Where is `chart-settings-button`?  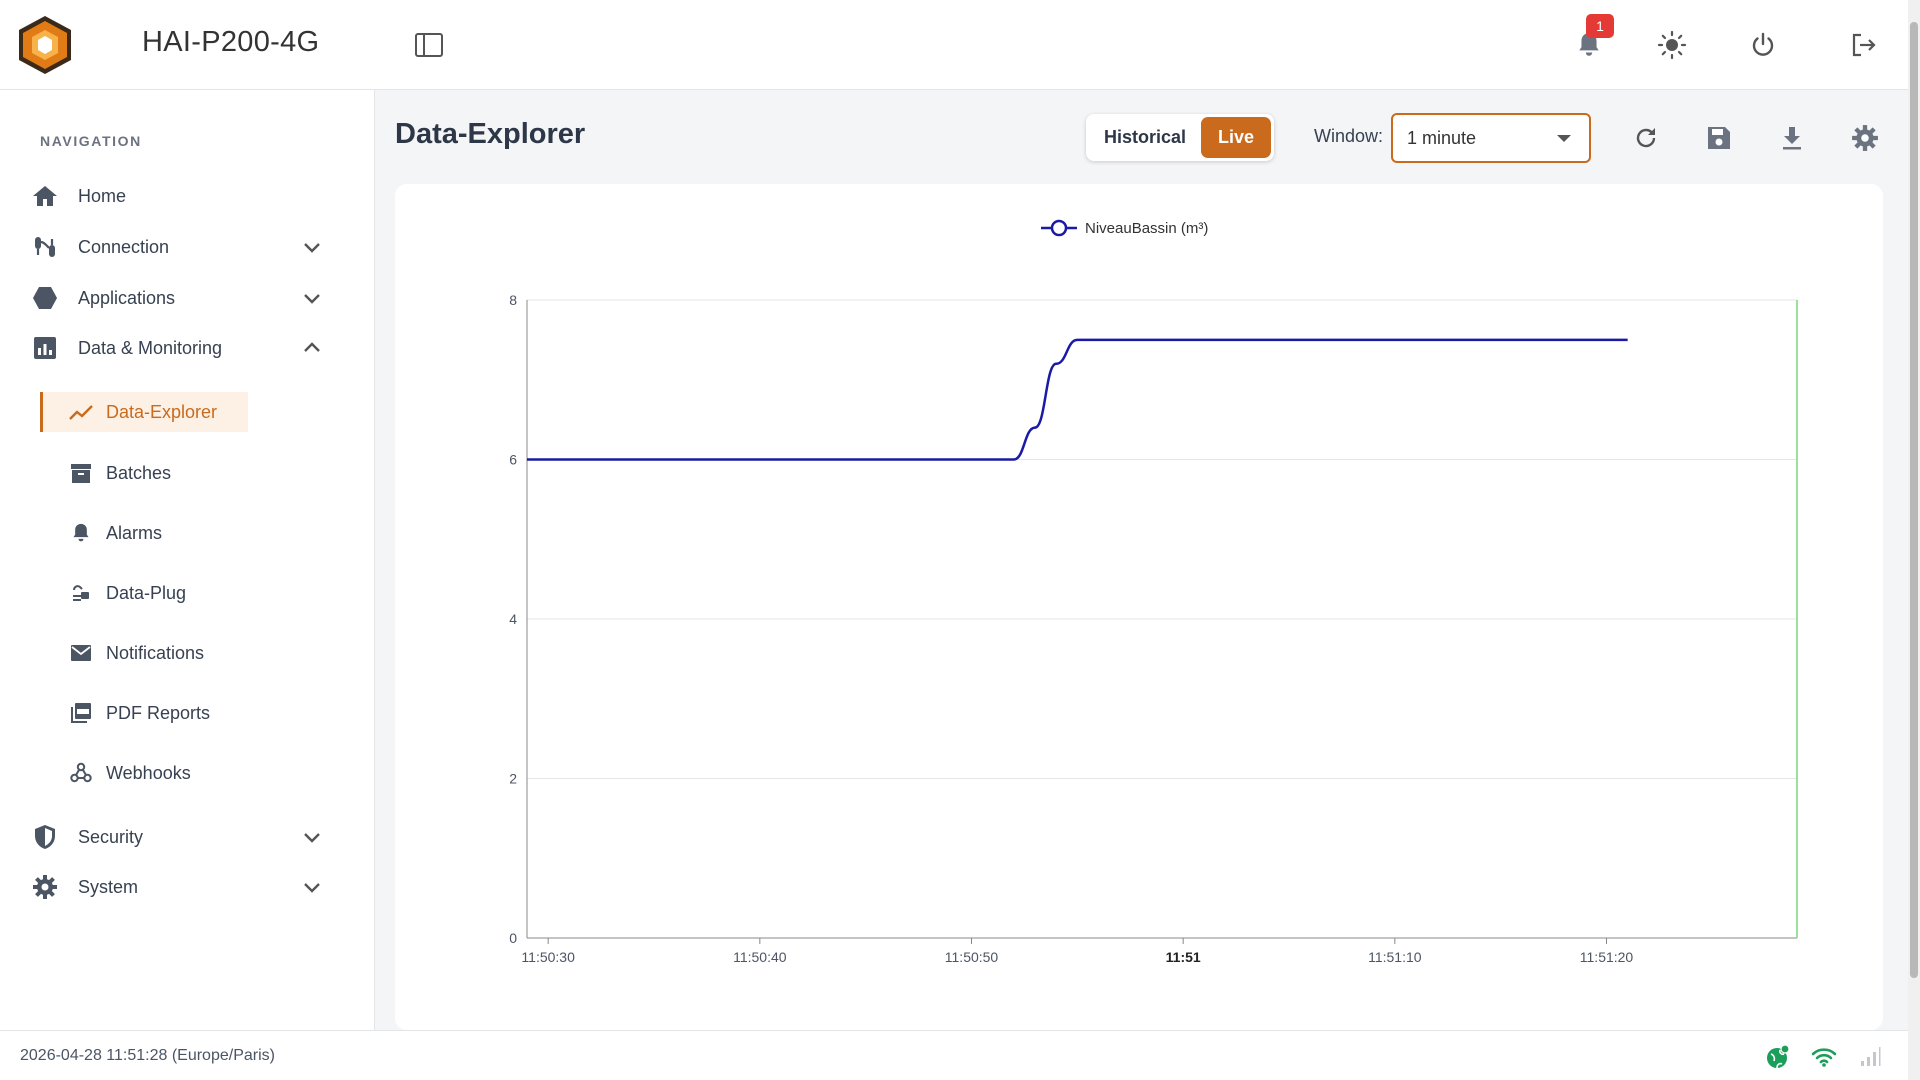 chart-settings-button is located at coordinates (1865, 138).